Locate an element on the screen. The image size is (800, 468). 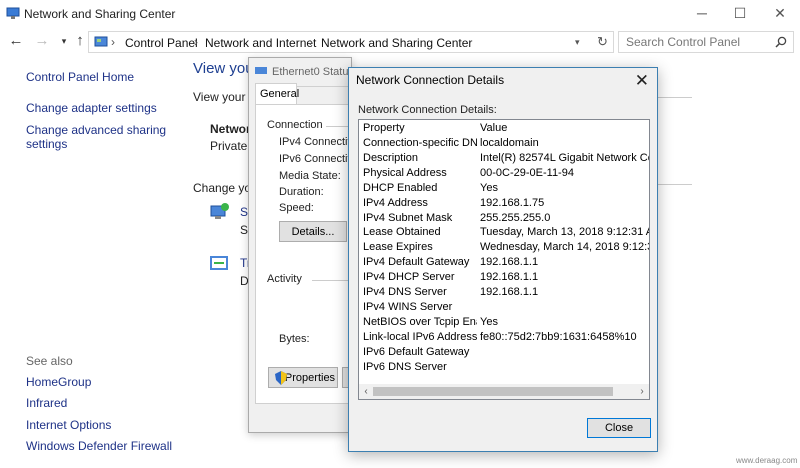
table-row: IPv4 Default Gateway 192.168.1.1 is located at coordinates (504, 262).